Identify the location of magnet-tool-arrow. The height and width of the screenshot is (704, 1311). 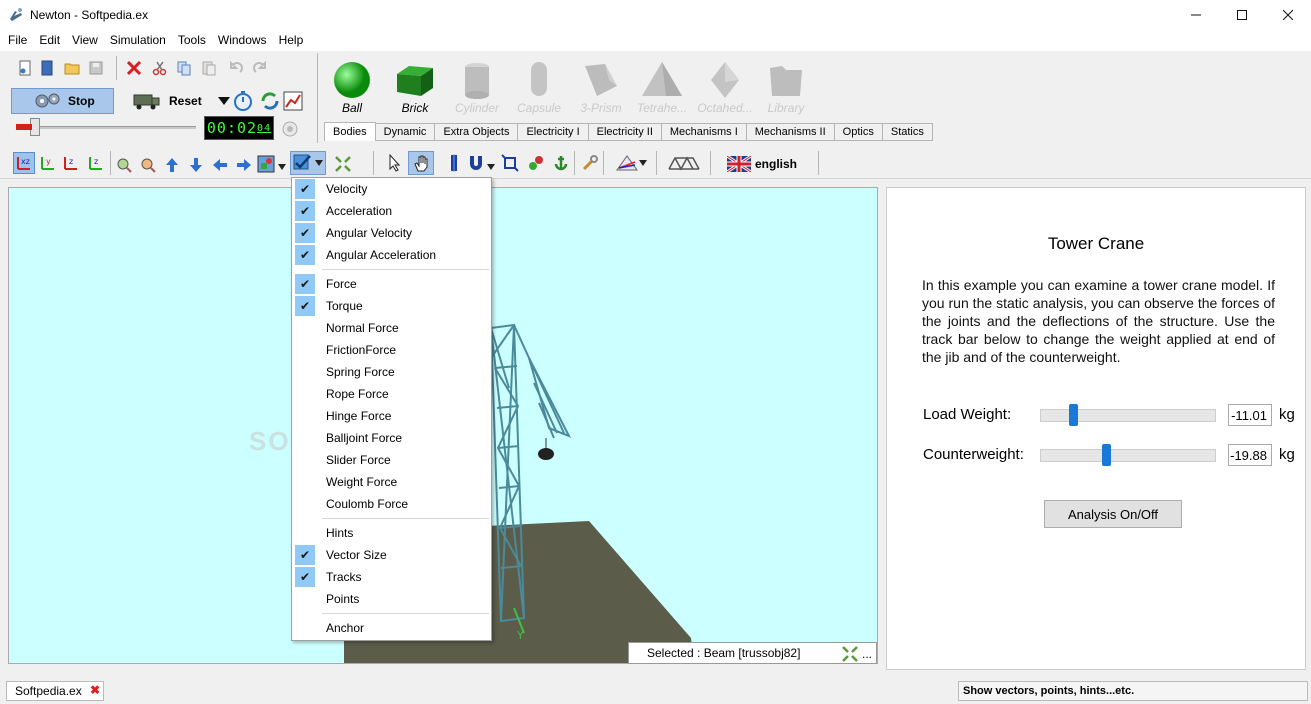
(491, 167).